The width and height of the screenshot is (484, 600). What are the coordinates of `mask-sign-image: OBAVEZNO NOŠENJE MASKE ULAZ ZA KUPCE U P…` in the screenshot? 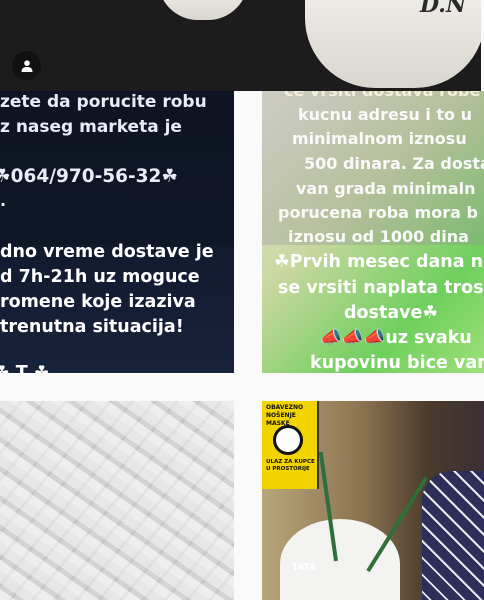 It's located at (290, 445).